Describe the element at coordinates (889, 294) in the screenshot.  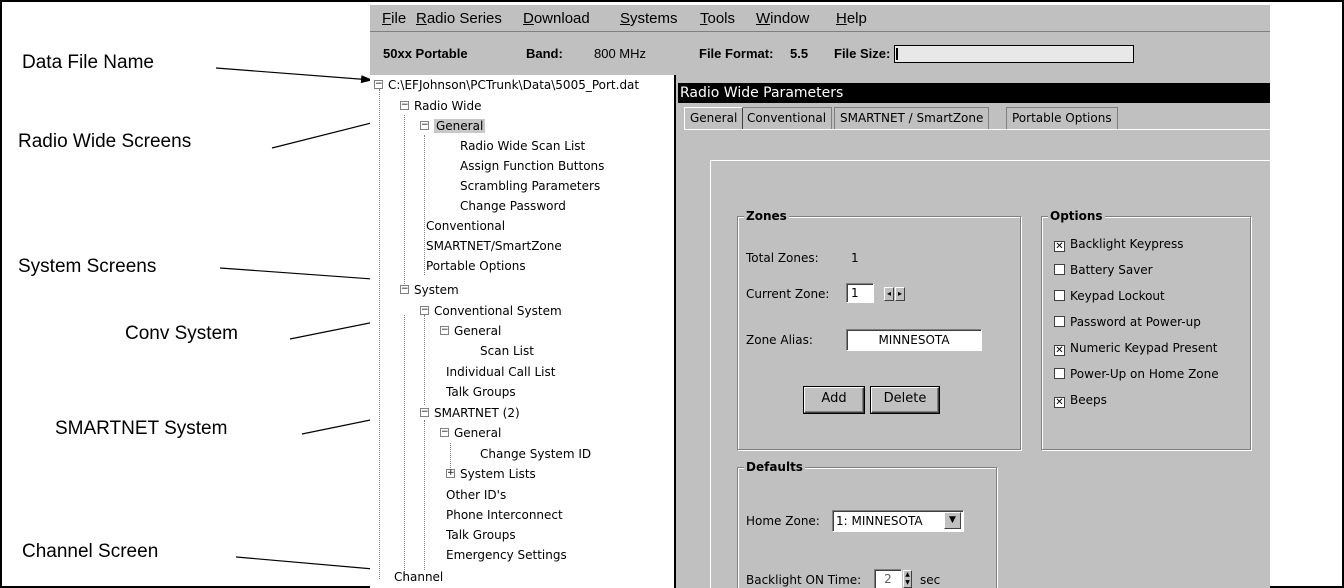
I see `zone-prev-arrow-icon: ◂` at that location.